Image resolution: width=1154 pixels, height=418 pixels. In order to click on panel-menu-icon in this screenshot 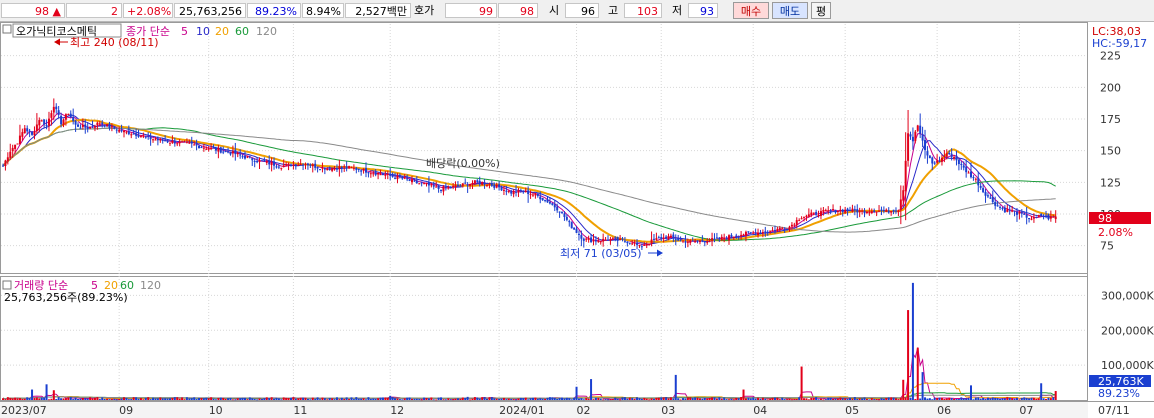, I will do `click(7, 29)`.